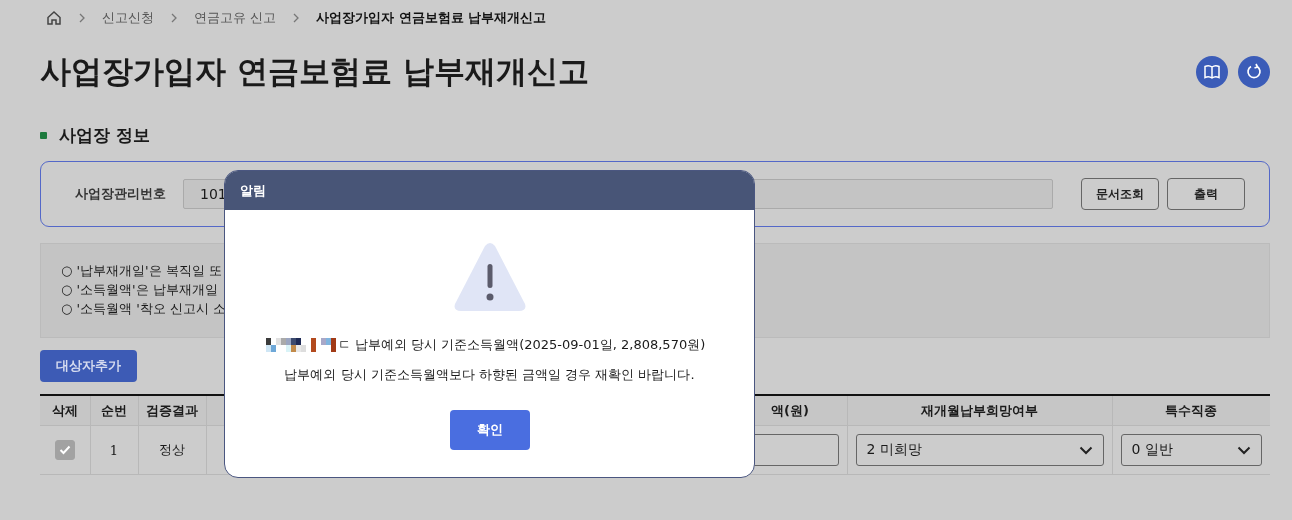  What do you see at coordinates (235, 18) in the screenshot?
I see `breadcrumb-link: 연금고유 신고` at bounding box center [235, 18].